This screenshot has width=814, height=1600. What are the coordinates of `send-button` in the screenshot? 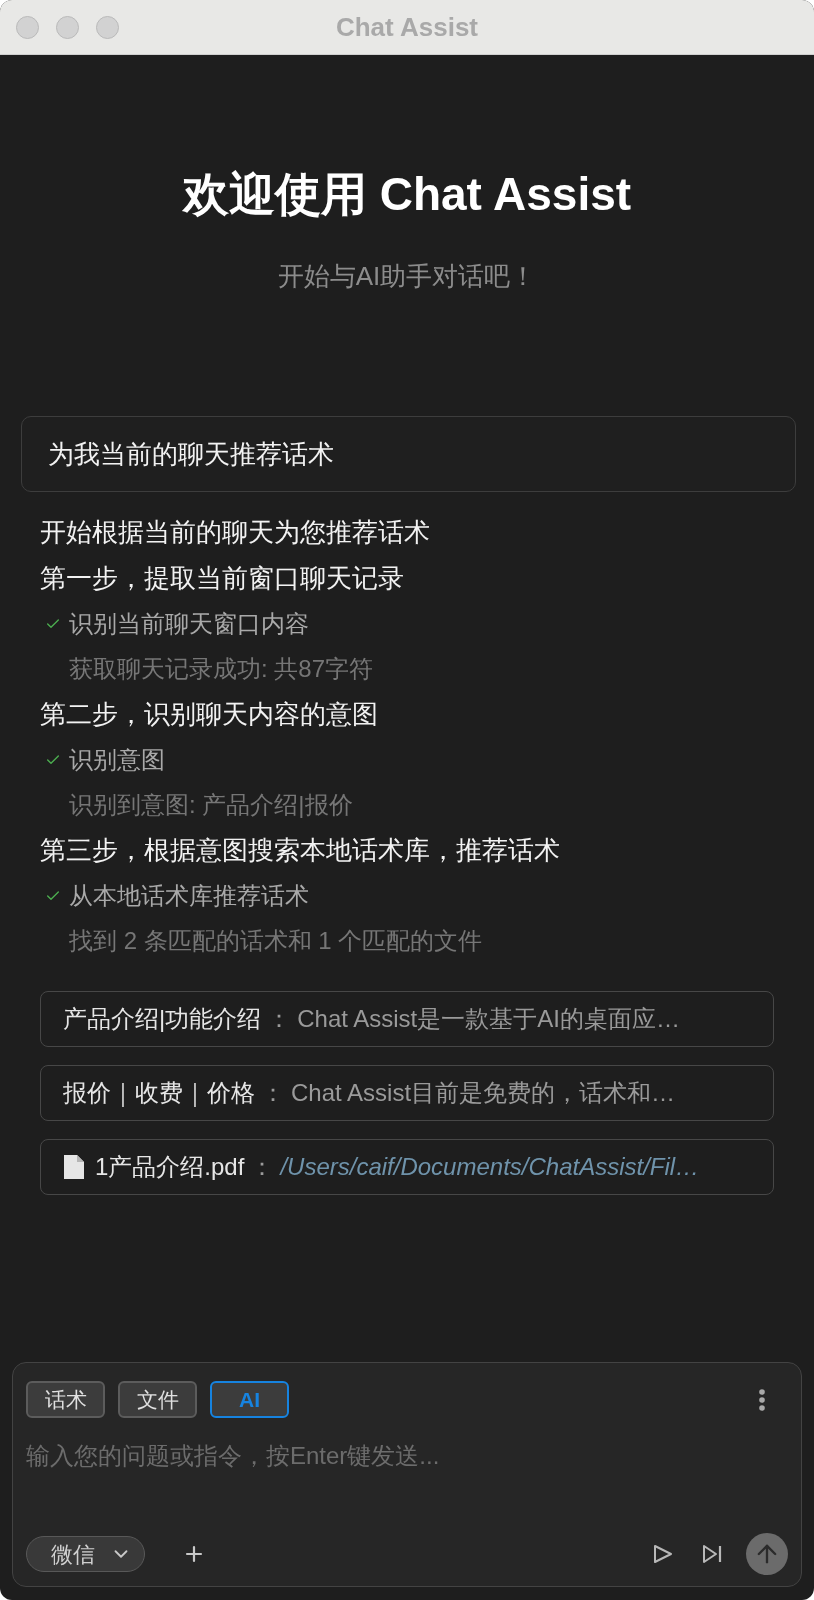 It's located at (767, 1554).